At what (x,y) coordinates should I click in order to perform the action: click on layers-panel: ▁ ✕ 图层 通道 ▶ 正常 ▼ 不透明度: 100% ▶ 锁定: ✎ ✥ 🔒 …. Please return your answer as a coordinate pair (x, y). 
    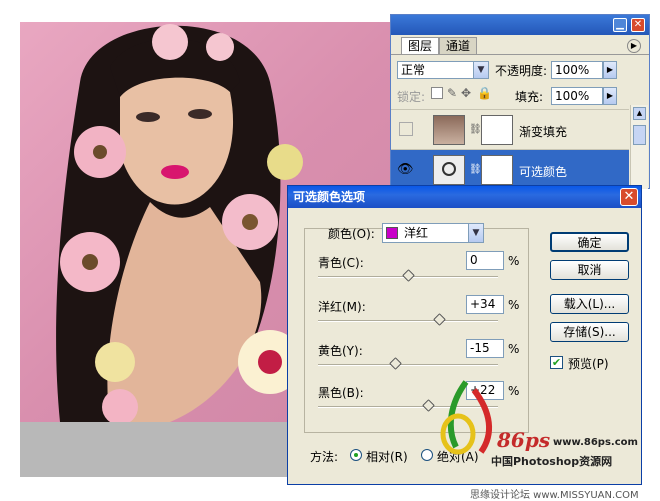
    Looking at the image, I should click on (520, 101).